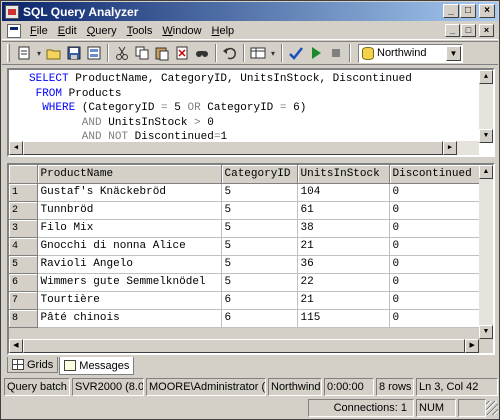 The width and height of the screenshot is (500, 420). I want to click on table-cell: 38, so click(343, 228).